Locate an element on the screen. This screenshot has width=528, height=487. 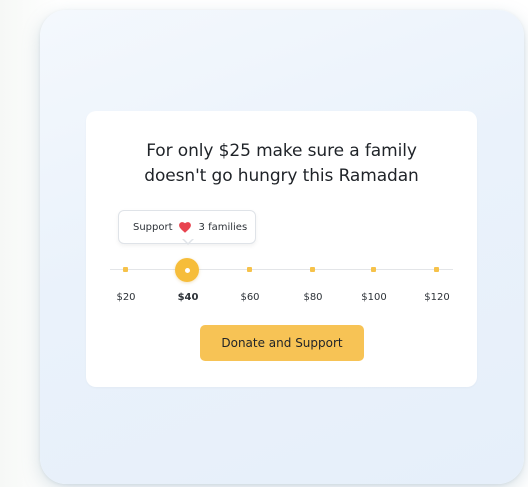
heart-icon is located at coordinates (185, 227).